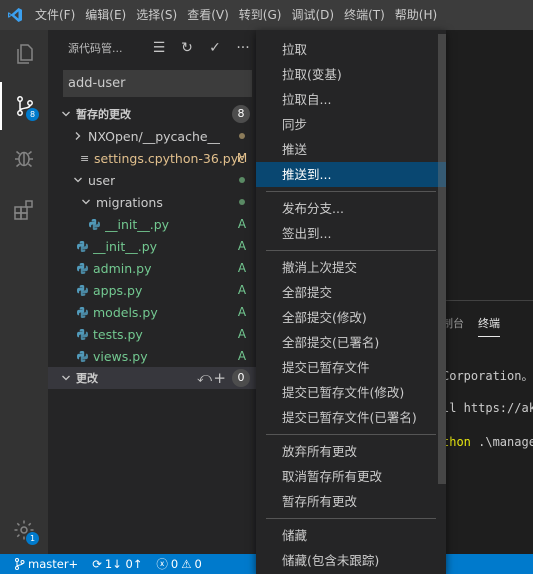 This screenshot has width=533, height=574. What do you see at coordinates (152, 378) in the screenshot?
I see `changes-header: 更改 ⤺ + 0` at bounding box center [152, 378].